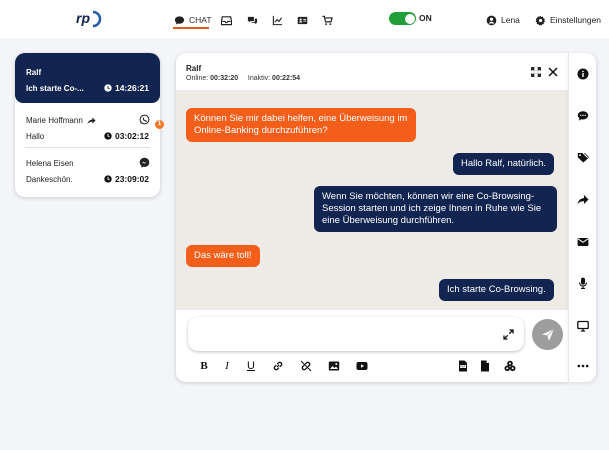 Image resolution: width=609 pixels, height=450 pixels. Describe the element at coordinates (87, 173) in the screenshot. I see `conversation-item: Helena Eisen Dankeschön. 23:09:02` at that location.